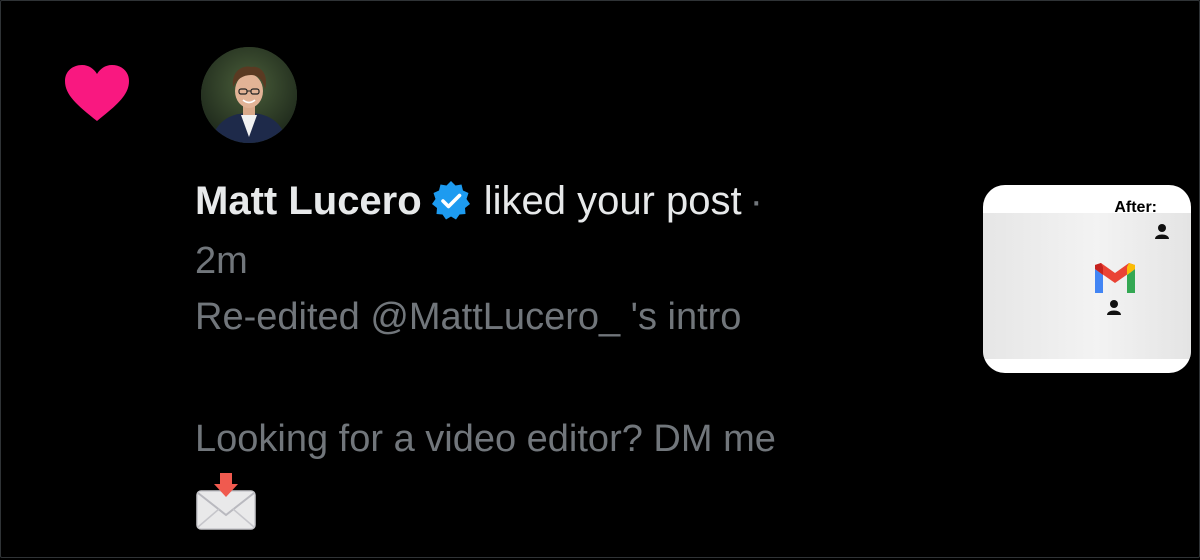 Image resolution: width=1200 pixels, height=560 pixels. I want to click on avatar, so click(249, 95).